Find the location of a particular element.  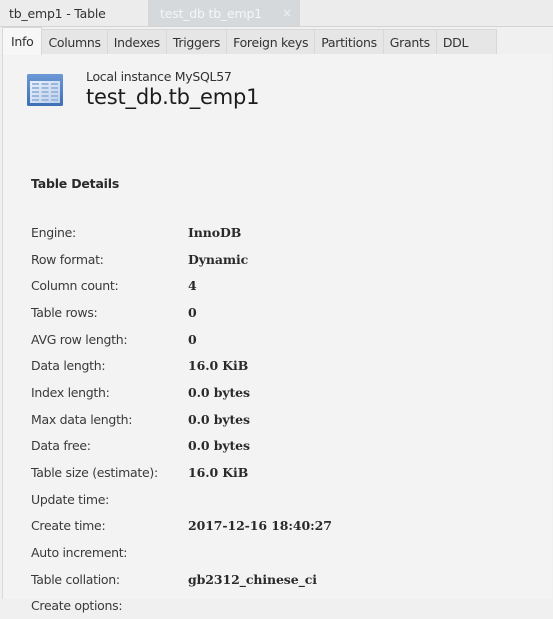

detail-label: Table rows: is located at coordinates (64, 312).